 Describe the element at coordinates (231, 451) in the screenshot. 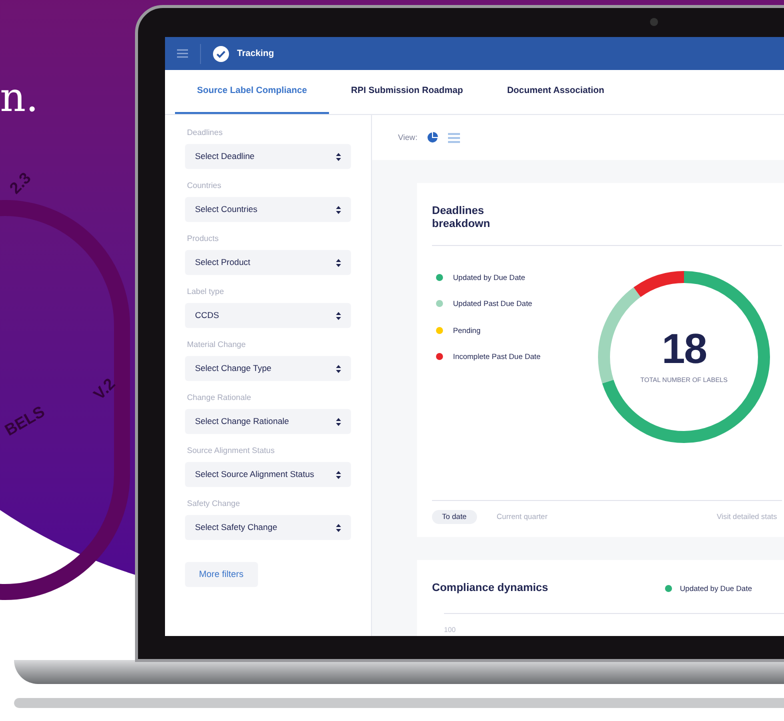

I see `filter-label: Source Alignment Status` at that location.